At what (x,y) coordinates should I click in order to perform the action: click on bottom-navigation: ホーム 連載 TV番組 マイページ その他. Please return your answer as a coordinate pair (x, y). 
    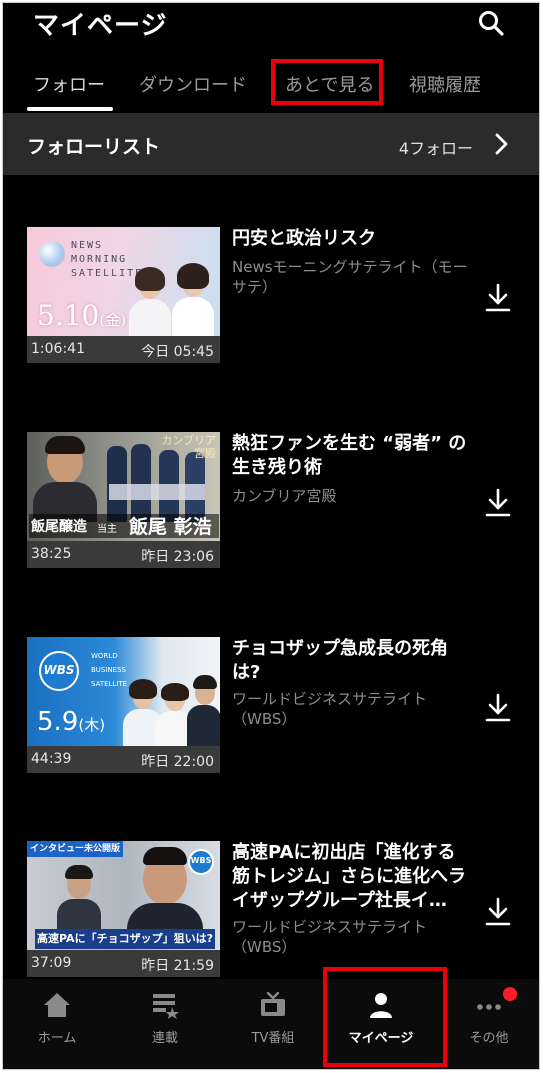
    Looking at the image, I should click on (271, 1018).